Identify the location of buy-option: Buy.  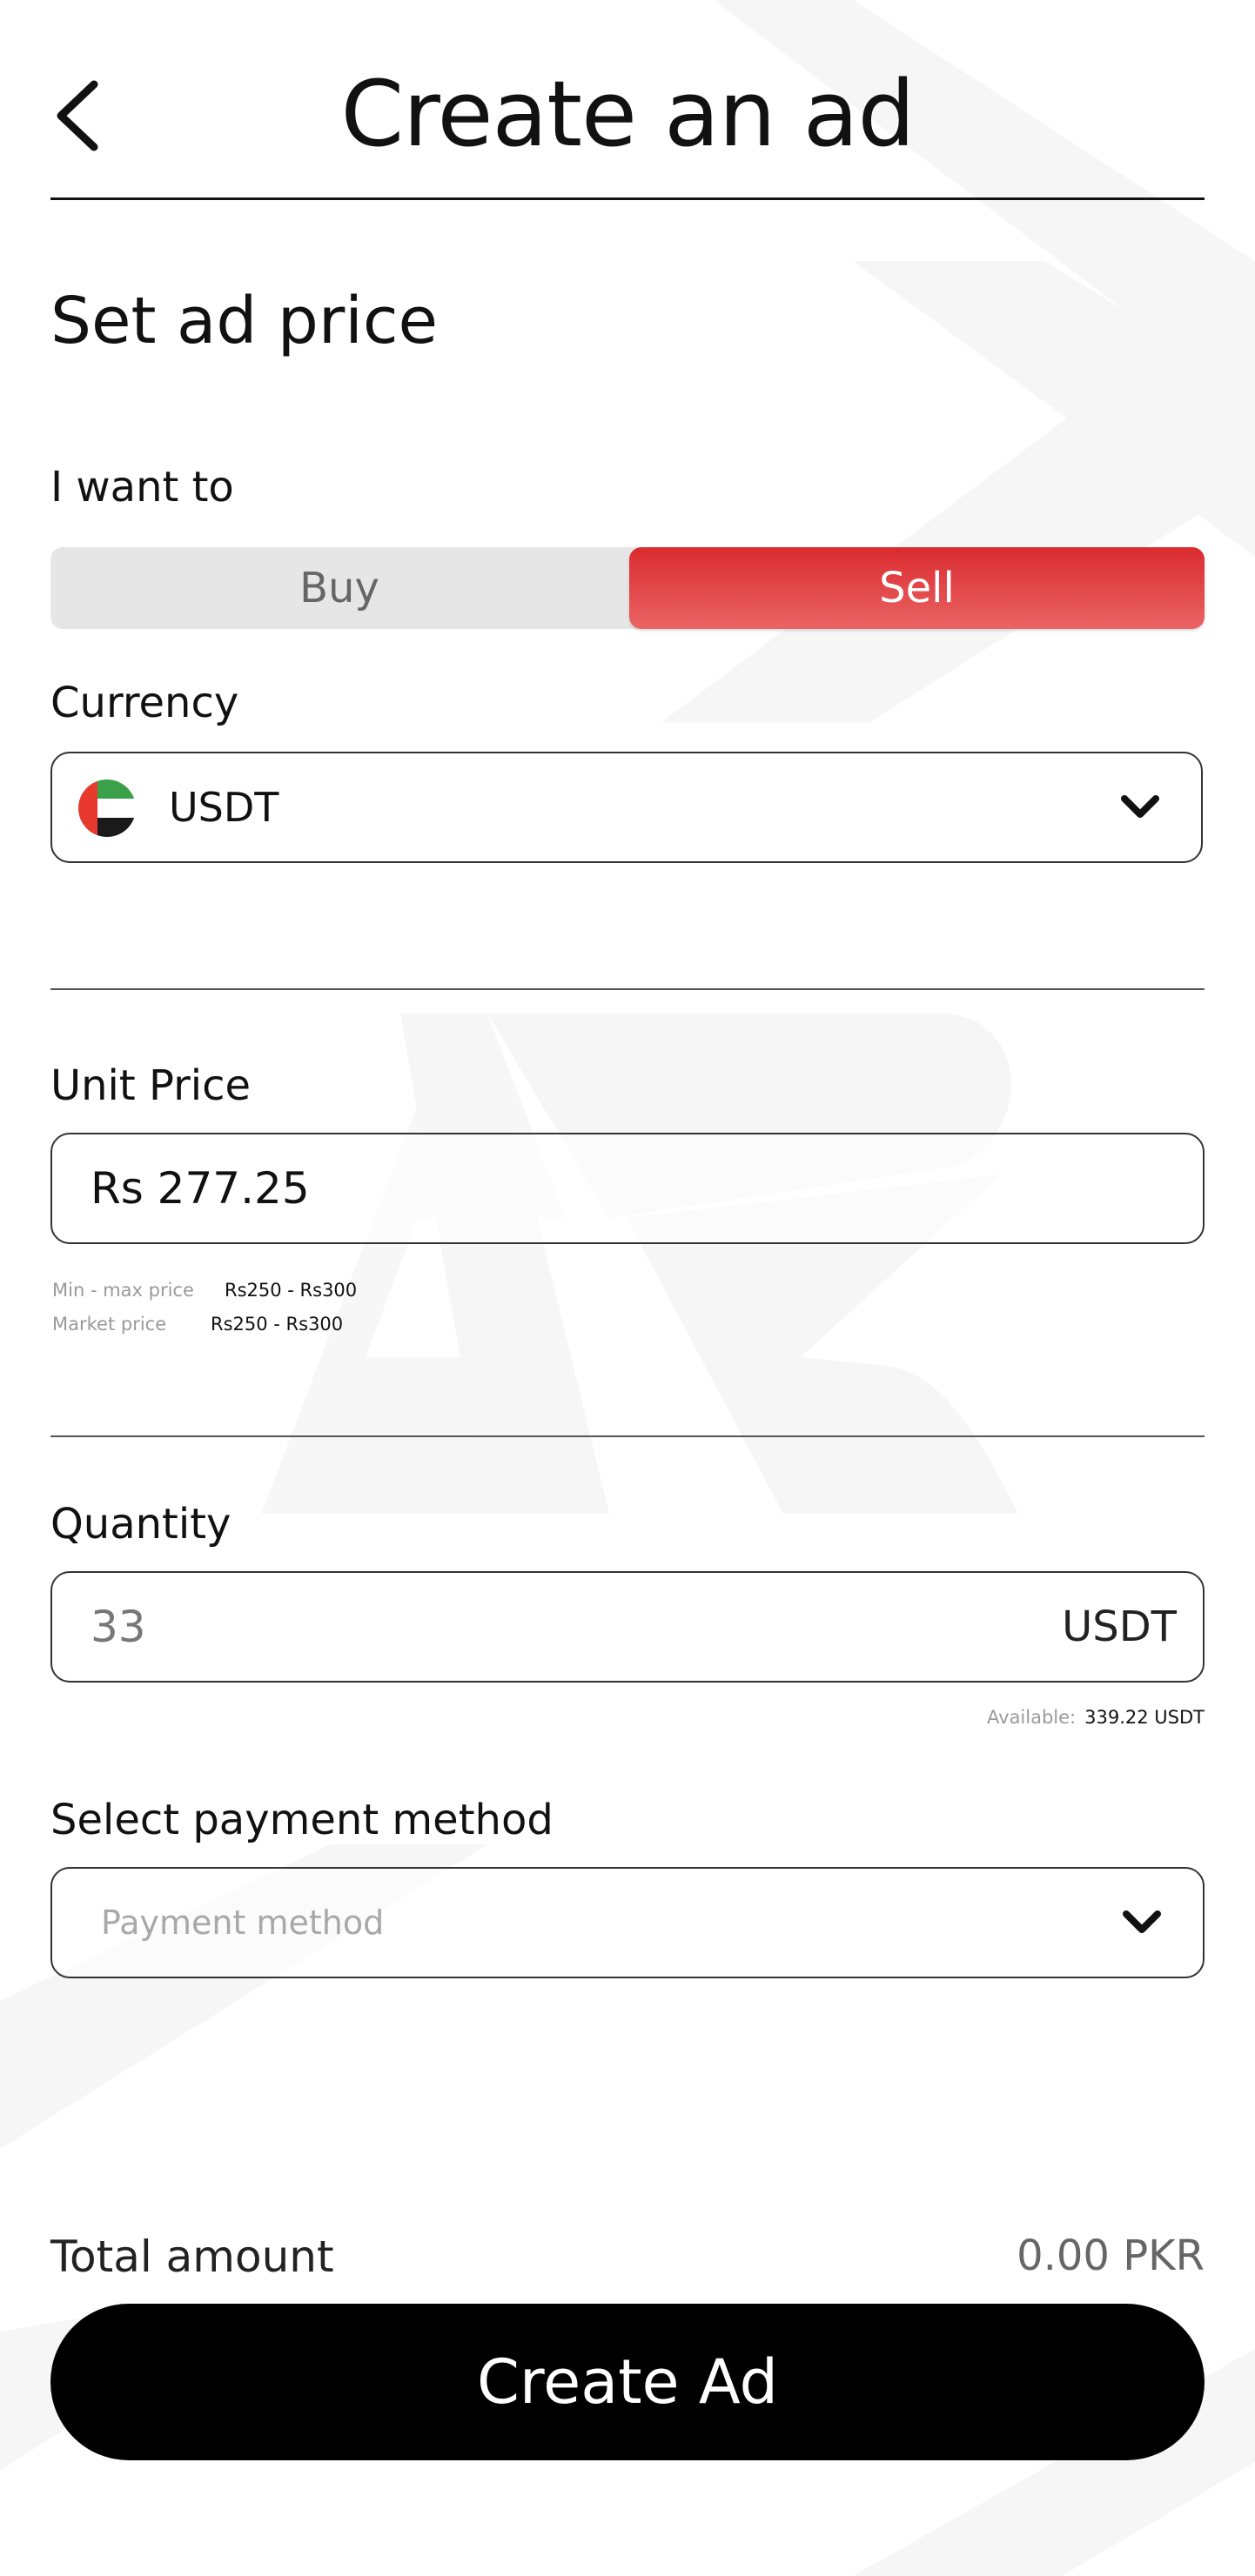
(339, 588).